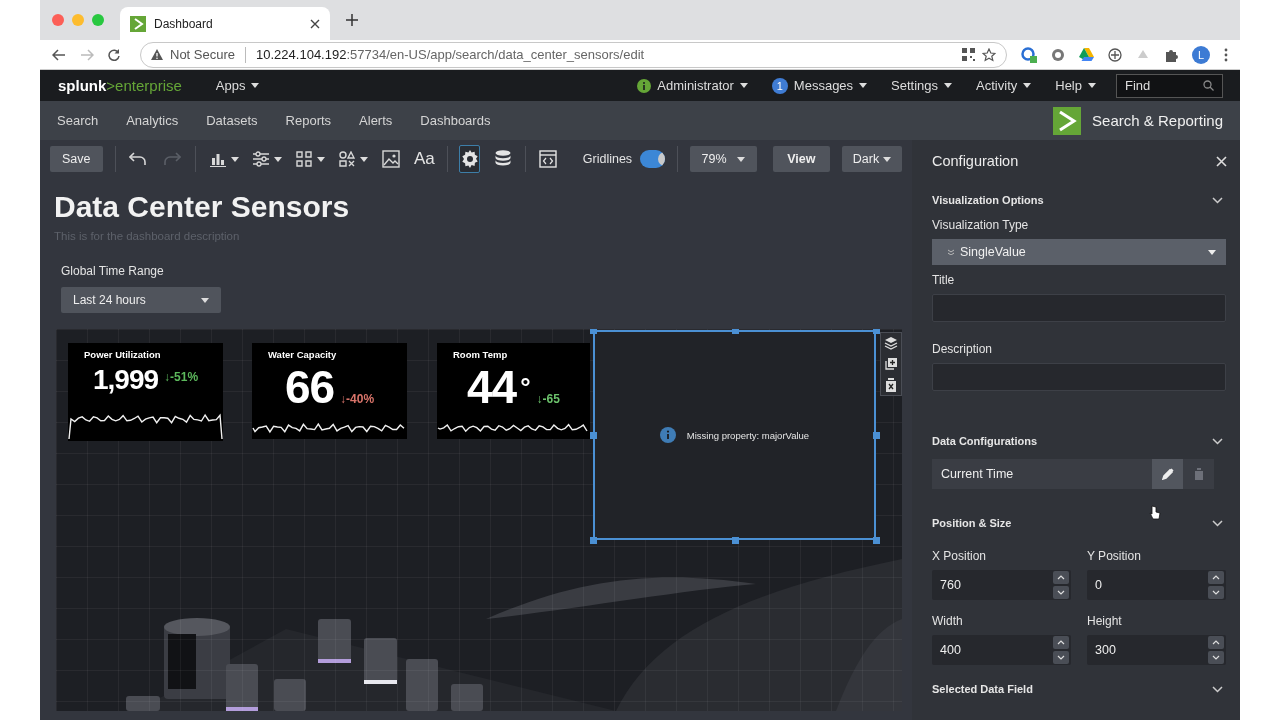 This screenshot has height=720, width=1280. Describe the element at coordinates (819, 85) in the screenshot. I see `header-menu: 1 Messages` at that location.